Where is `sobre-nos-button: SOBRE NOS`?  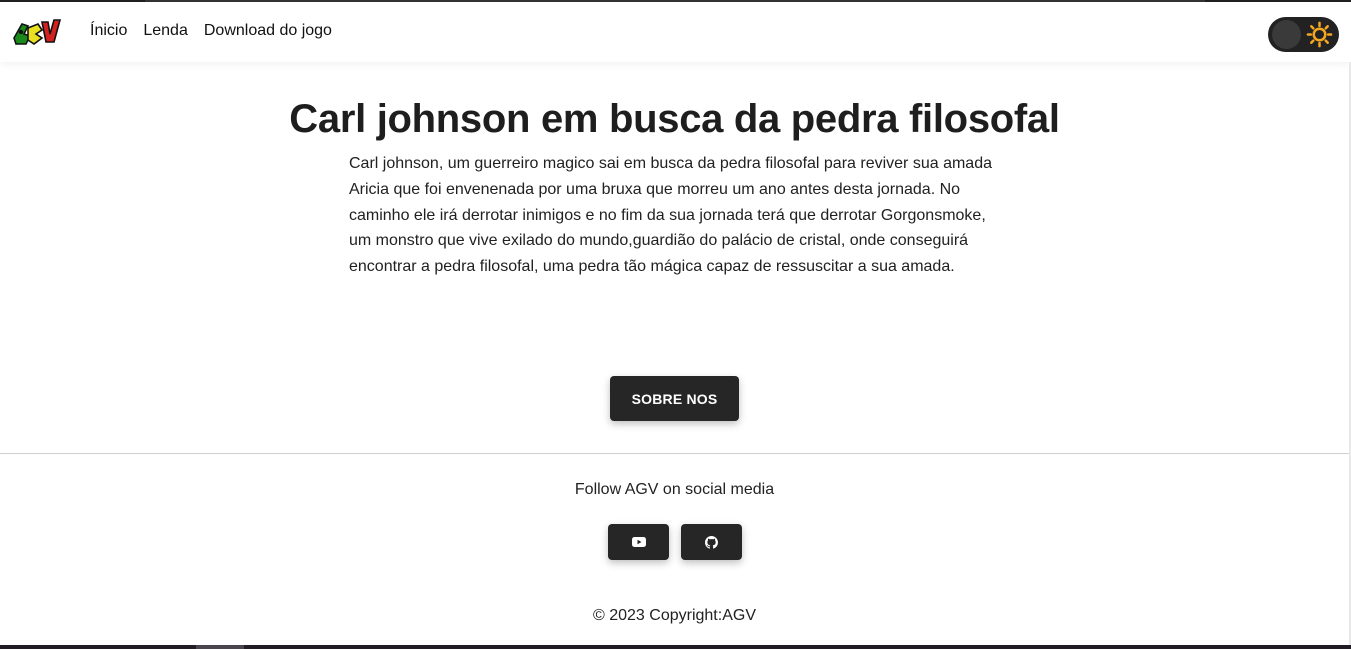
sobre-nos-button: SOBRE NOS is located at coordinates (674, 398).